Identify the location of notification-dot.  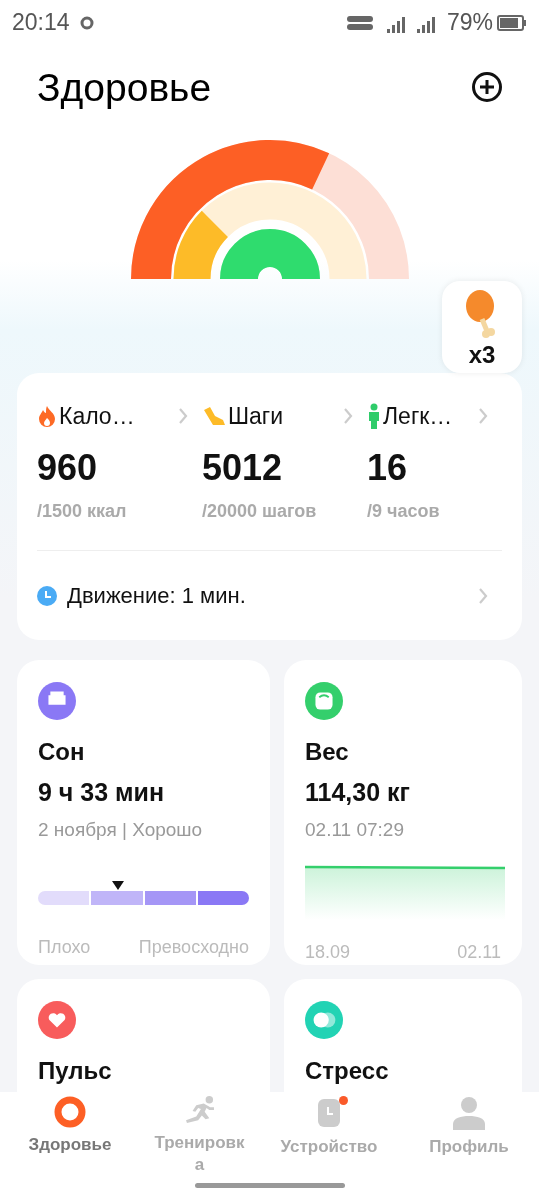
(343, 1100).